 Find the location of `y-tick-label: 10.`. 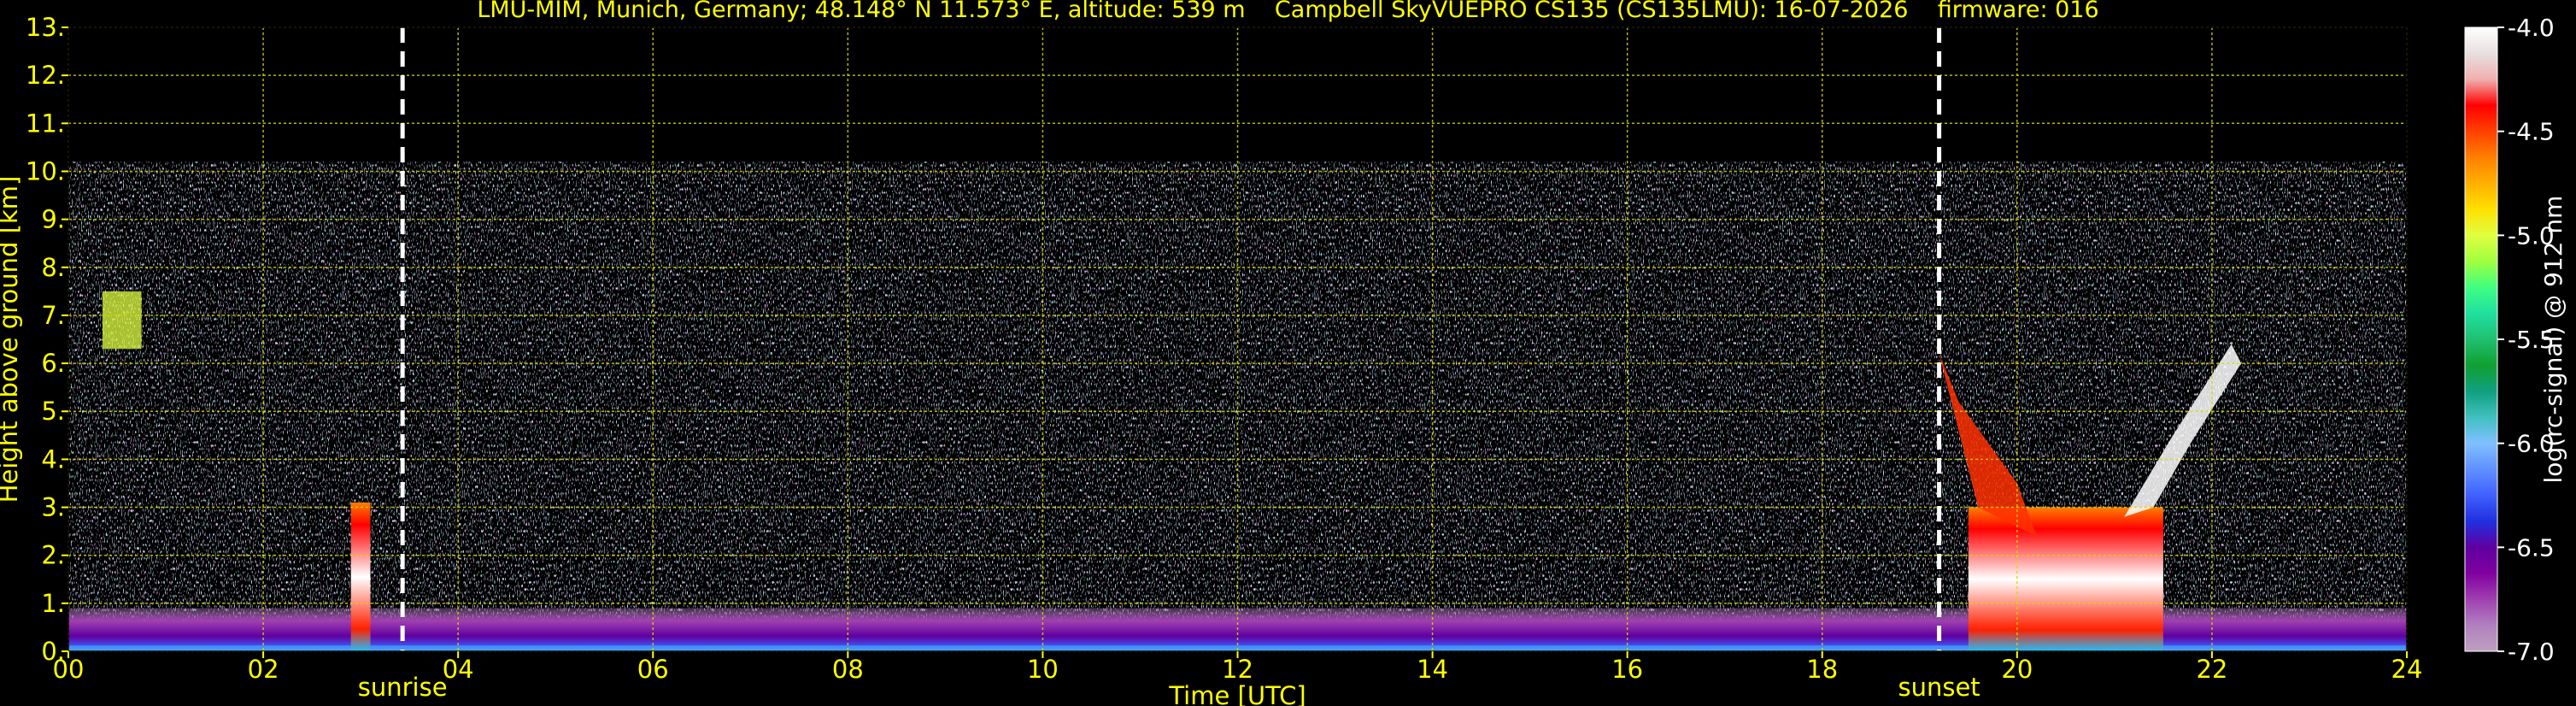

y-tick-label: 10. is located at coordinates (45, 170).